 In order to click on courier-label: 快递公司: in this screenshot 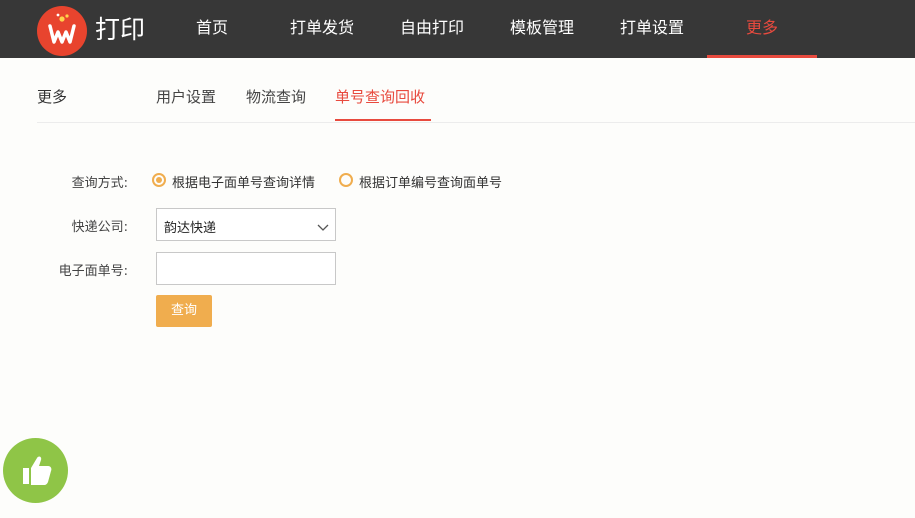, I will do `click(99, 227)`.